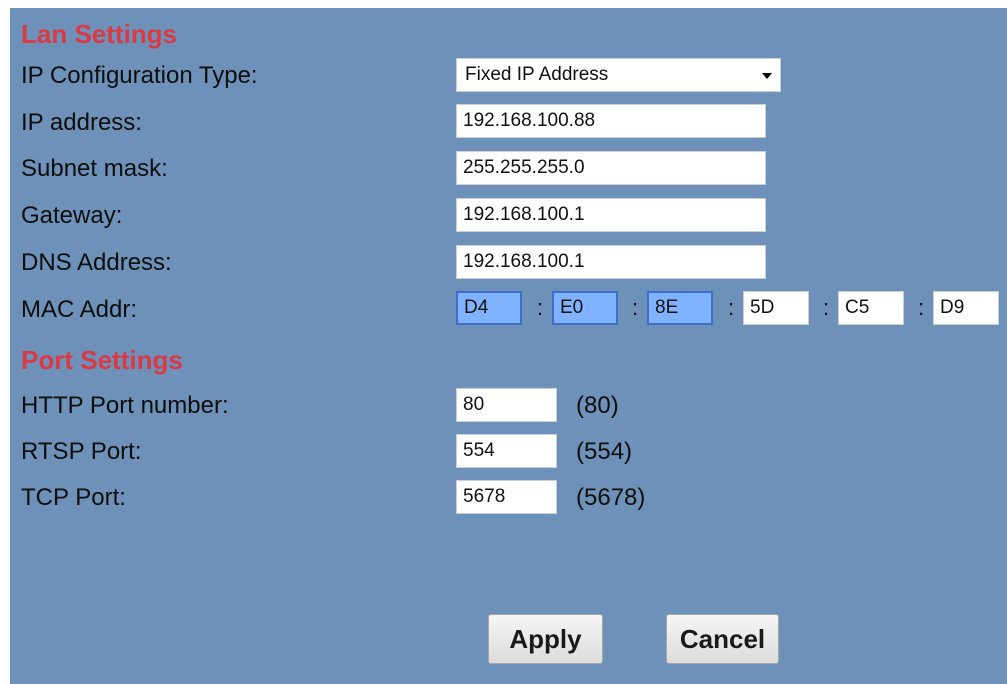 This screenshot has height=684, width=1007. I want to click on mac-octet-5-input, so click(871, 308).